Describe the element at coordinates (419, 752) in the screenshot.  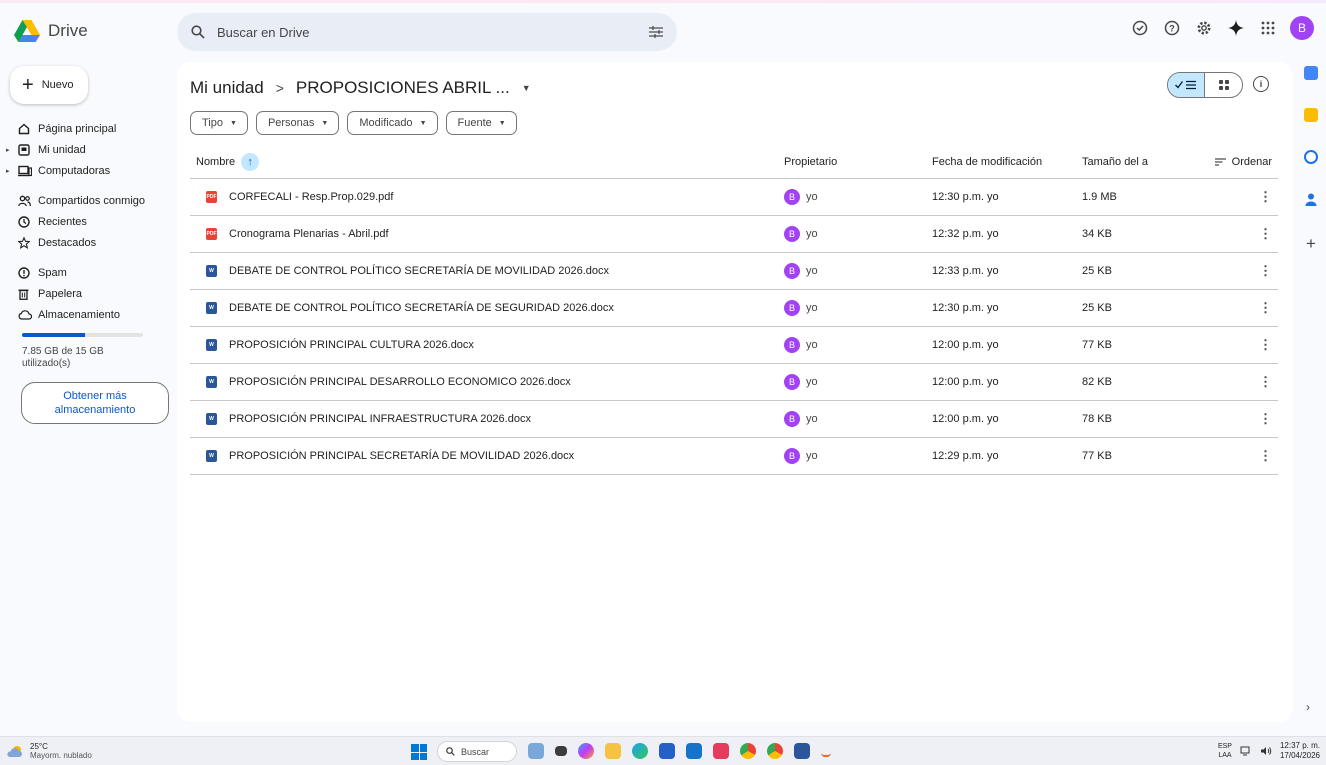
I see `windows-start-icon` at that location.